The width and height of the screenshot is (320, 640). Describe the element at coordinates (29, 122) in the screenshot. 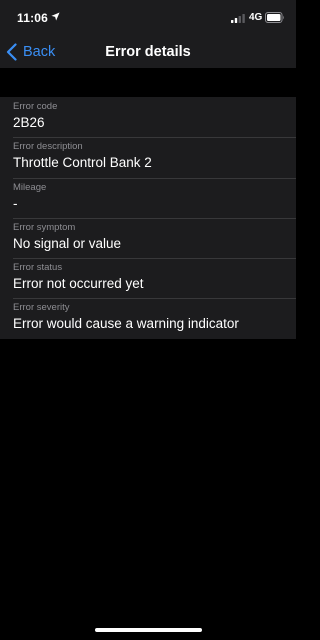

I see `detail-value: 2B26` at that location.